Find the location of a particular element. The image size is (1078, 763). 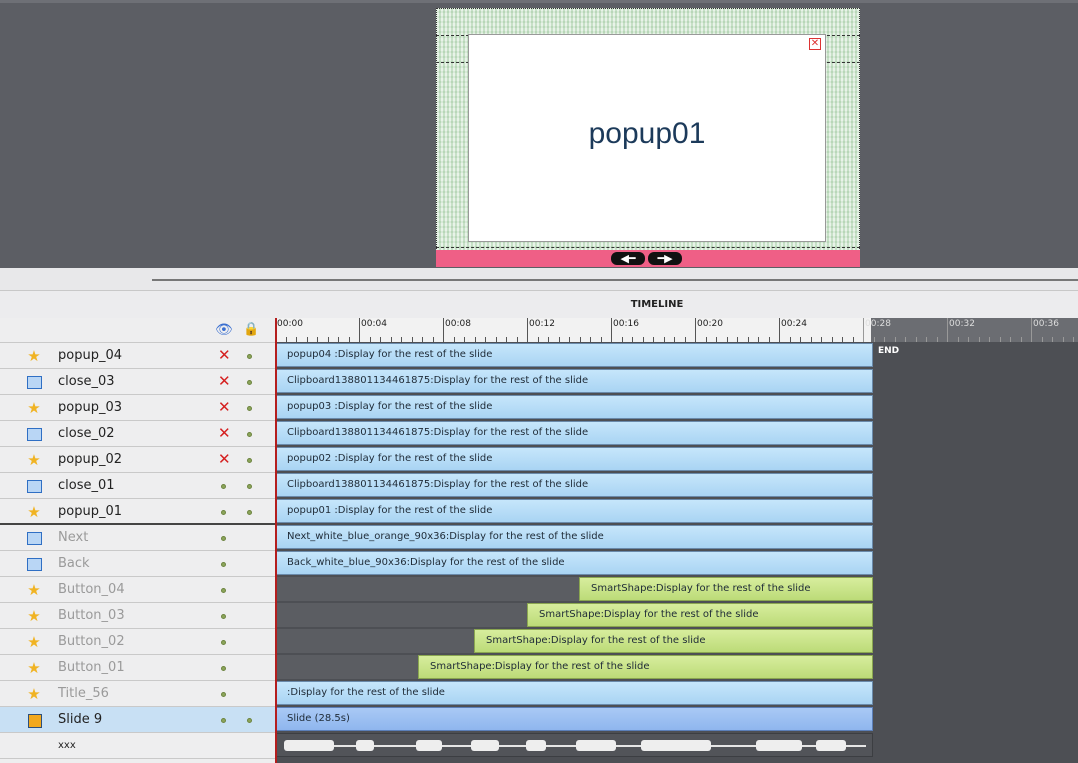

stage-top-border is located at coordinates (539, 1).